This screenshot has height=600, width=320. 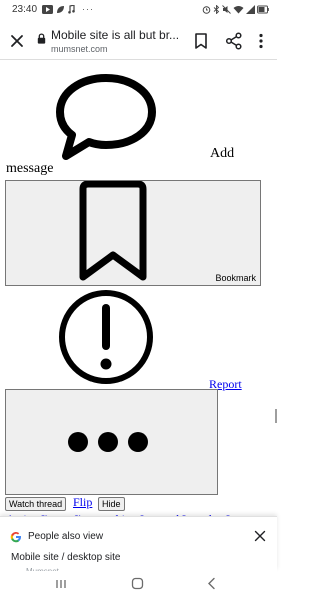 I want to click on hide-button: Hide, so click(x=111, y=504).